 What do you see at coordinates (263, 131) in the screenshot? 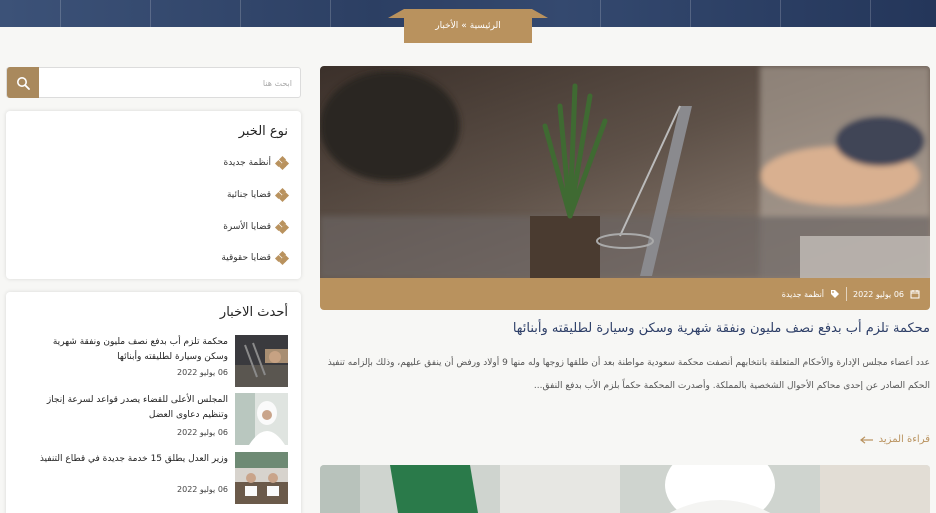
I see `news-type-title: نوع الخبر` at bounding box center [263, 131].